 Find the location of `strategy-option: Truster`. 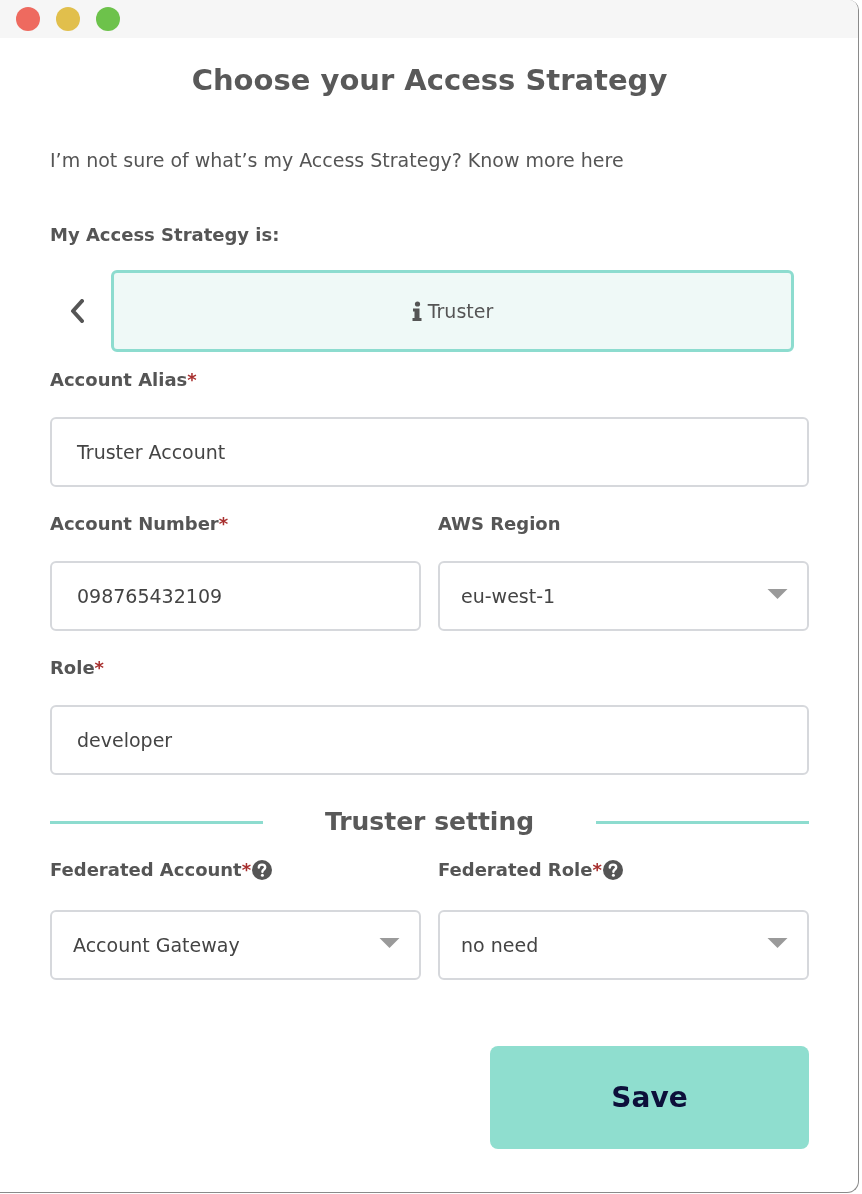

strategy-option: Truster is located at coordinates (452, 311).